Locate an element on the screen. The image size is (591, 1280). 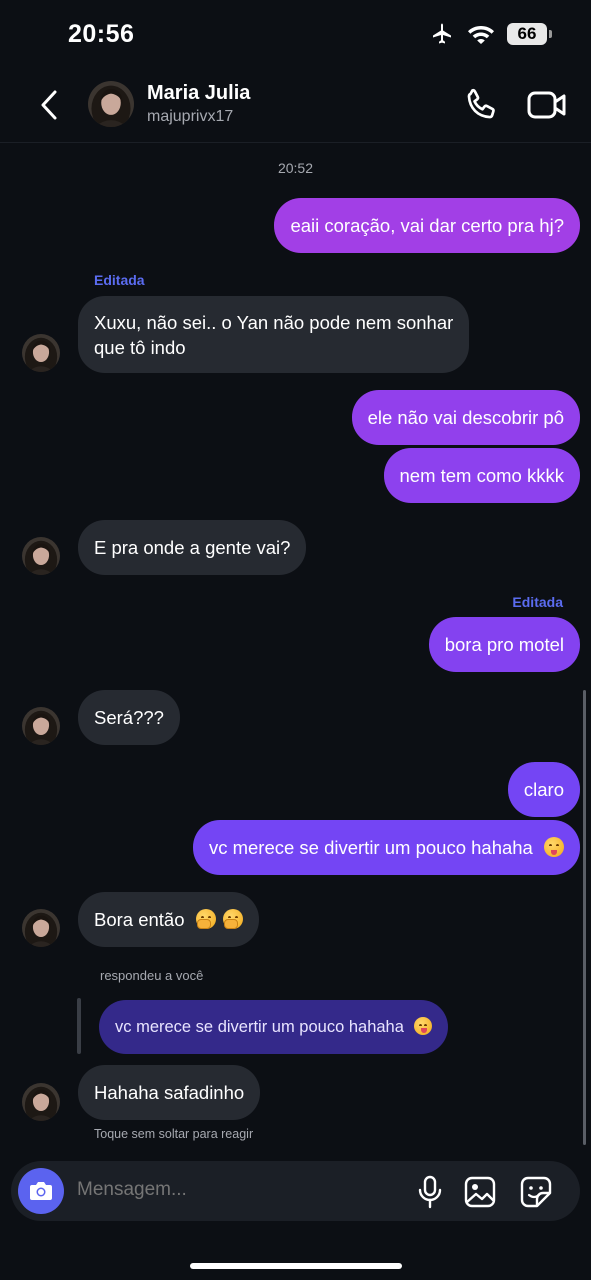
message-text: bora pro motel is located at coordinates (504, 644).